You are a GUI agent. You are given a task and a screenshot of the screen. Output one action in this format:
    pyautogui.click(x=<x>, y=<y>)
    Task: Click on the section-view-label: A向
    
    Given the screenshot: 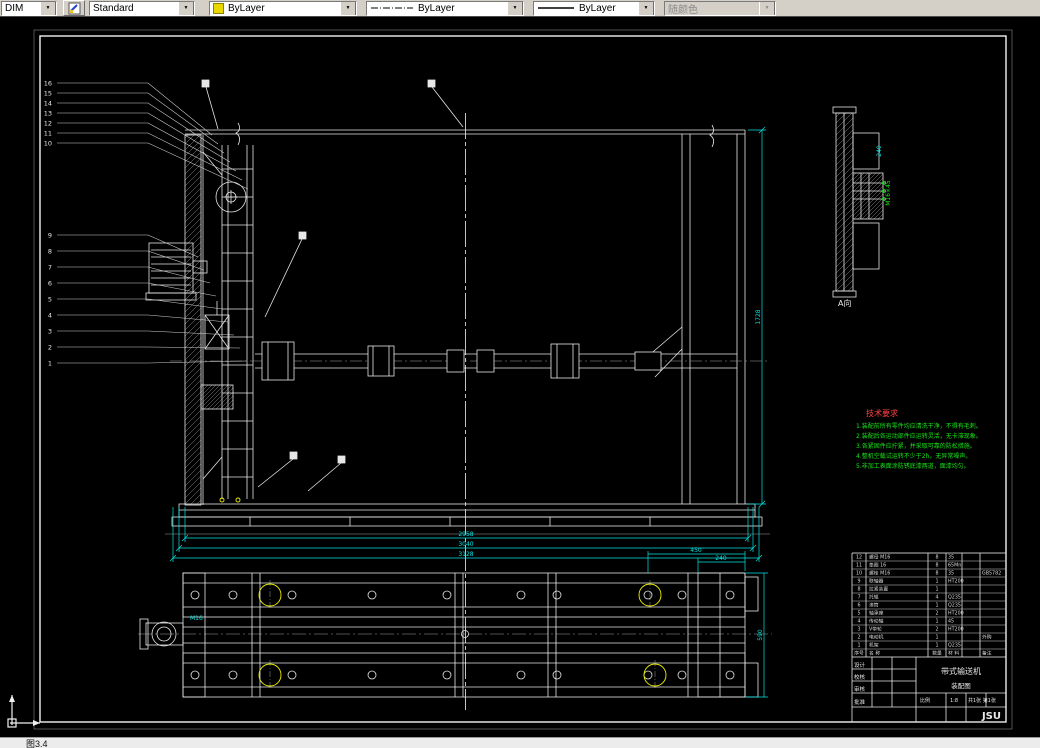 What is the action you would take?
    pyautogui.click(x=844, y=303)
    